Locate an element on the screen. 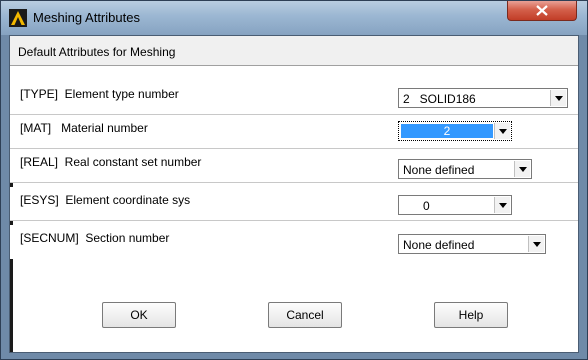 Image resolution: width=588 pixels, height=360 pixels. help-button: Help is located at coordinates (471, 315).